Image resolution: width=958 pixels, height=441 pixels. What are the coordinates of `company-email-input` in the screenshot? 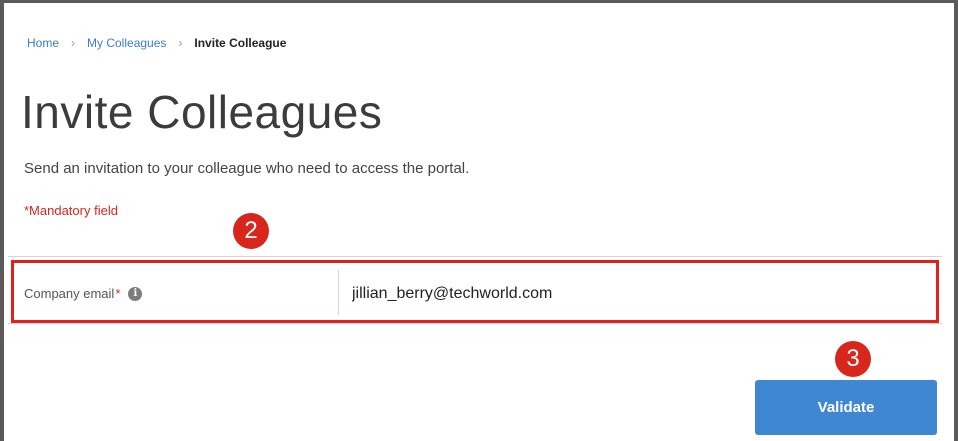 It's located at (632, 294).